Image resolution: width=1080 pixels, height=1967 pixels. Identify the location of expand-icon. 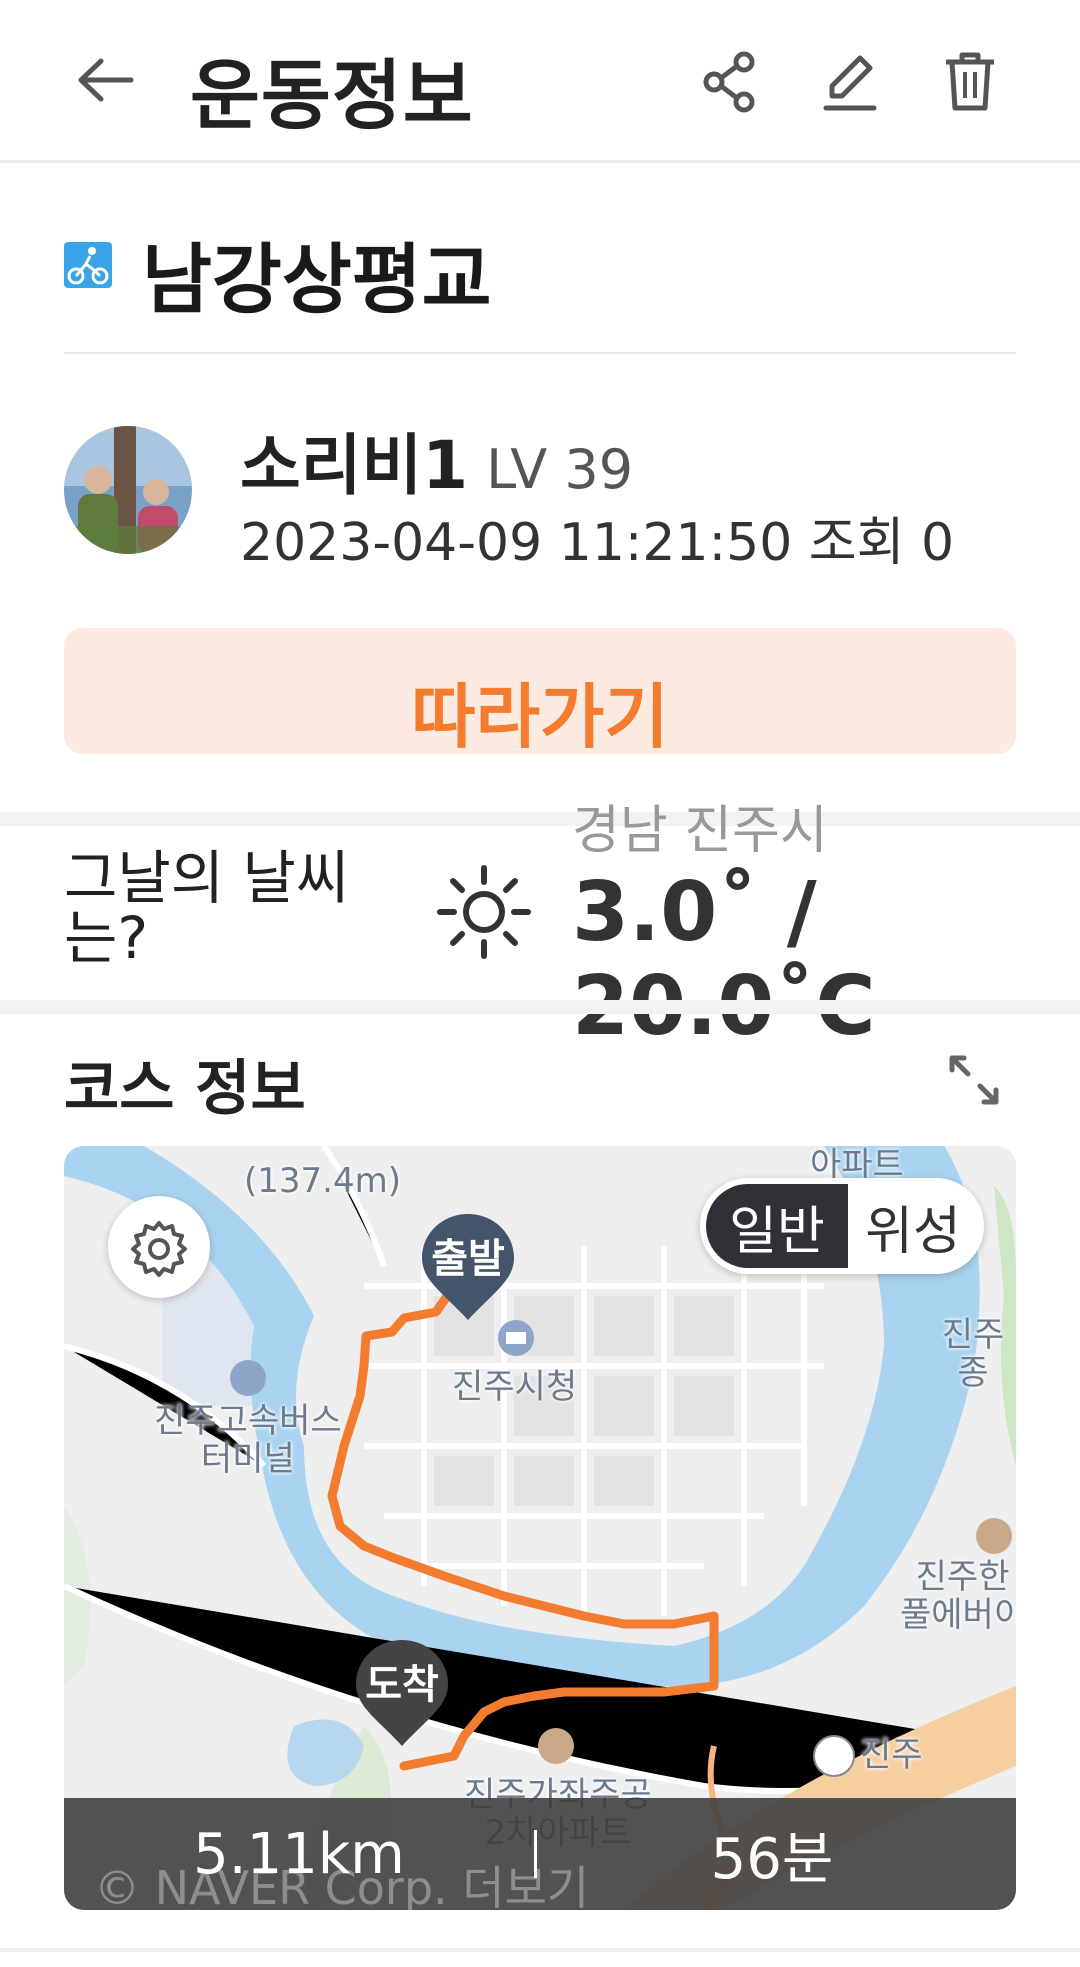
(974, 1080).